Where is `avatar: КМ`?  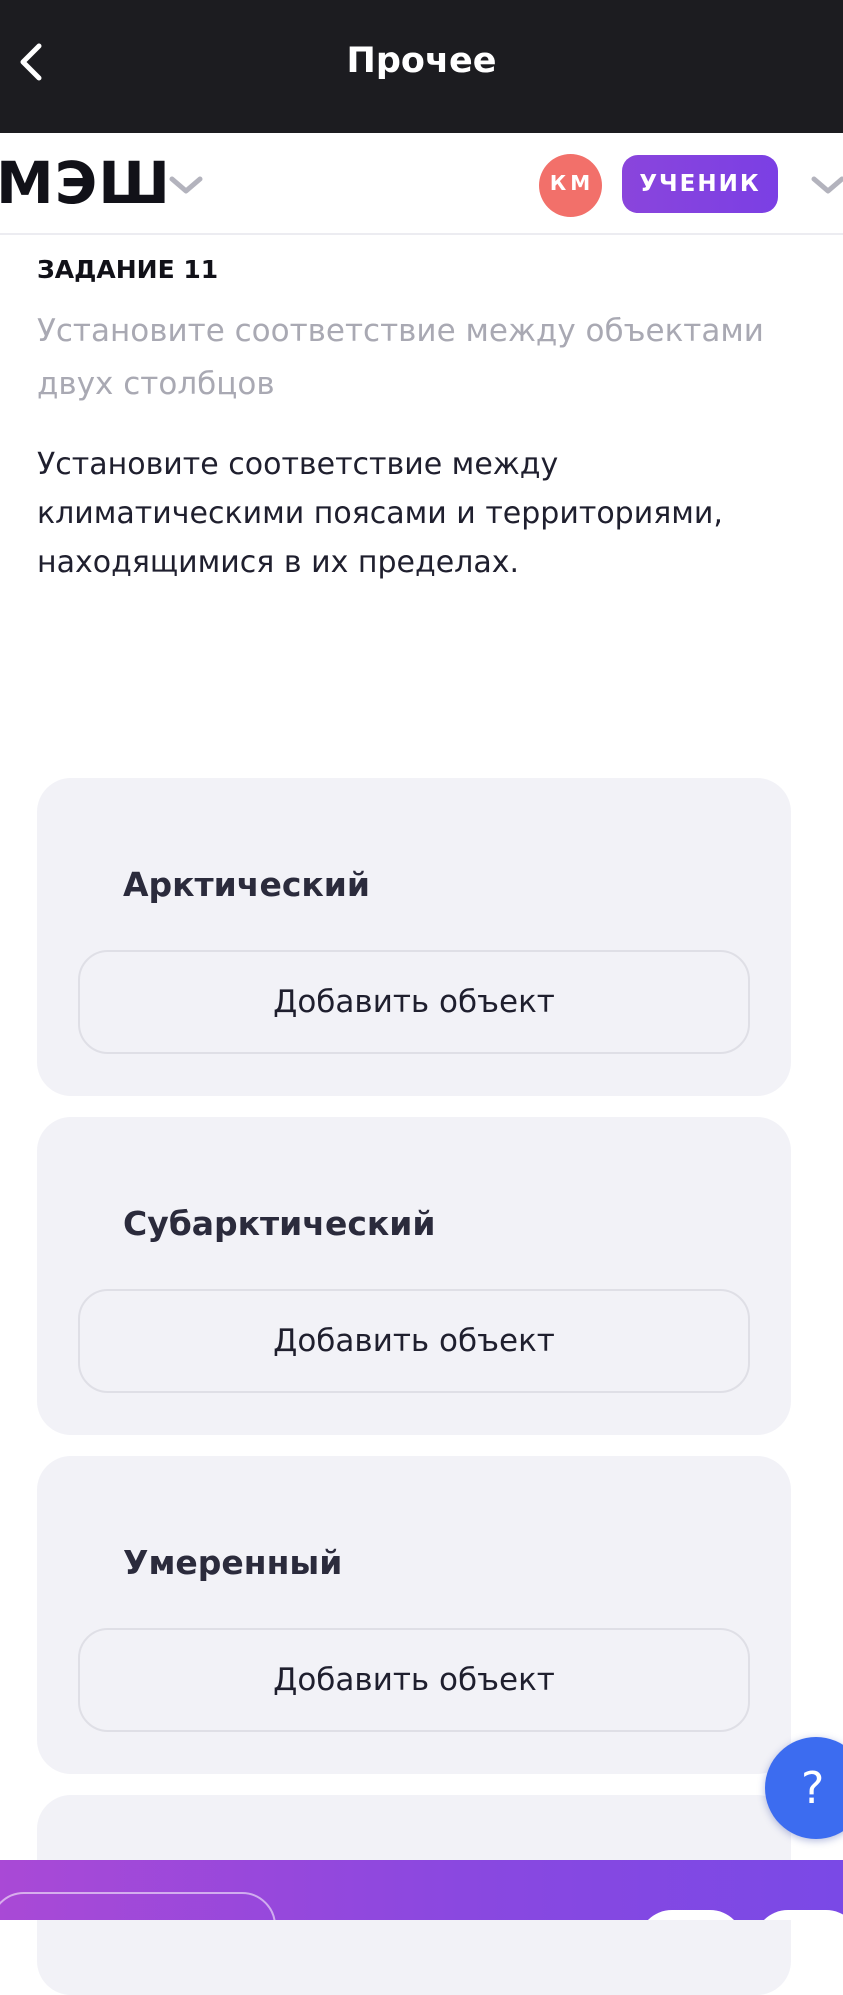
avatar: КМ is located at coordinates (570, 185).